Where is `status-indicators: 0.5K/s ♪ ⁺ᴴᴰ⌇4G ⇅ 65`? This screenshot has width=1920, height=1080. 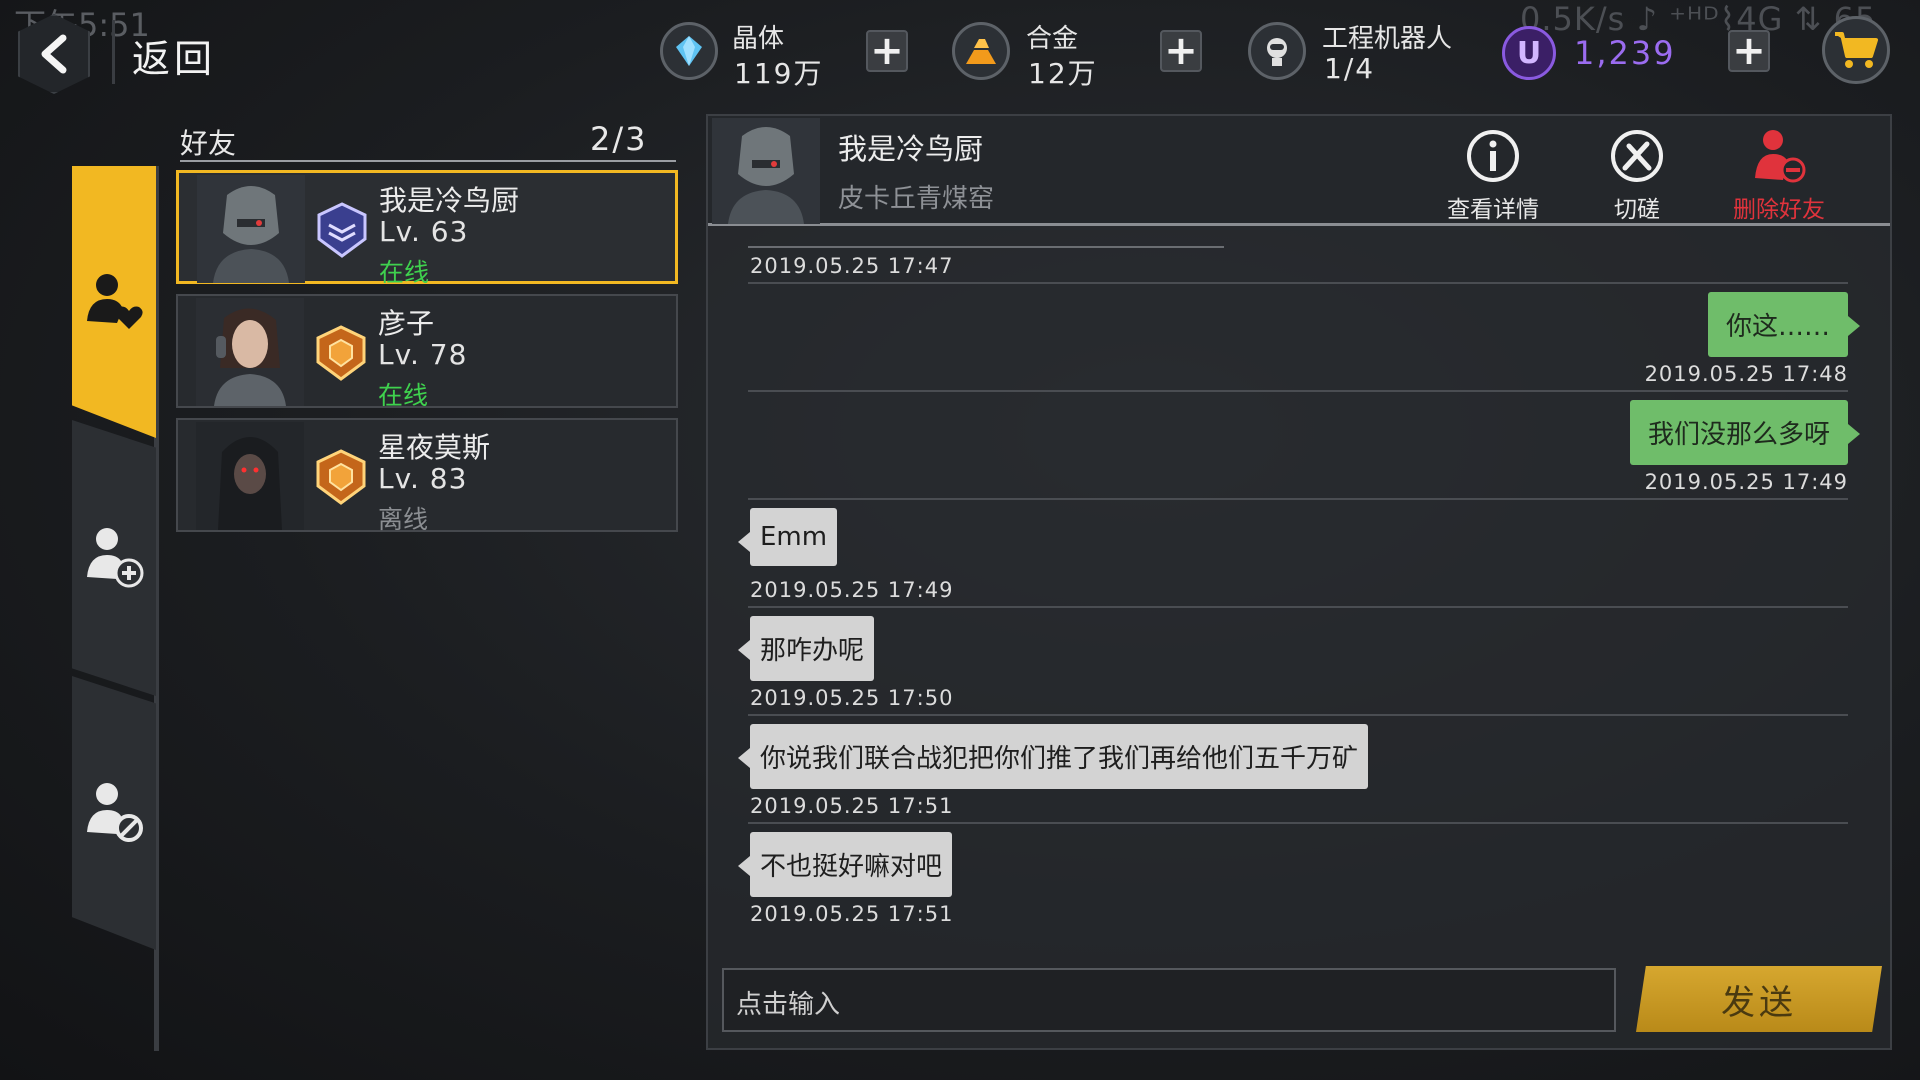
status-indicators: 0.5K/s ♪ ⁺ᴴᴰ⌇4G ⇅ 65 is located at coordinates (1698, 19).